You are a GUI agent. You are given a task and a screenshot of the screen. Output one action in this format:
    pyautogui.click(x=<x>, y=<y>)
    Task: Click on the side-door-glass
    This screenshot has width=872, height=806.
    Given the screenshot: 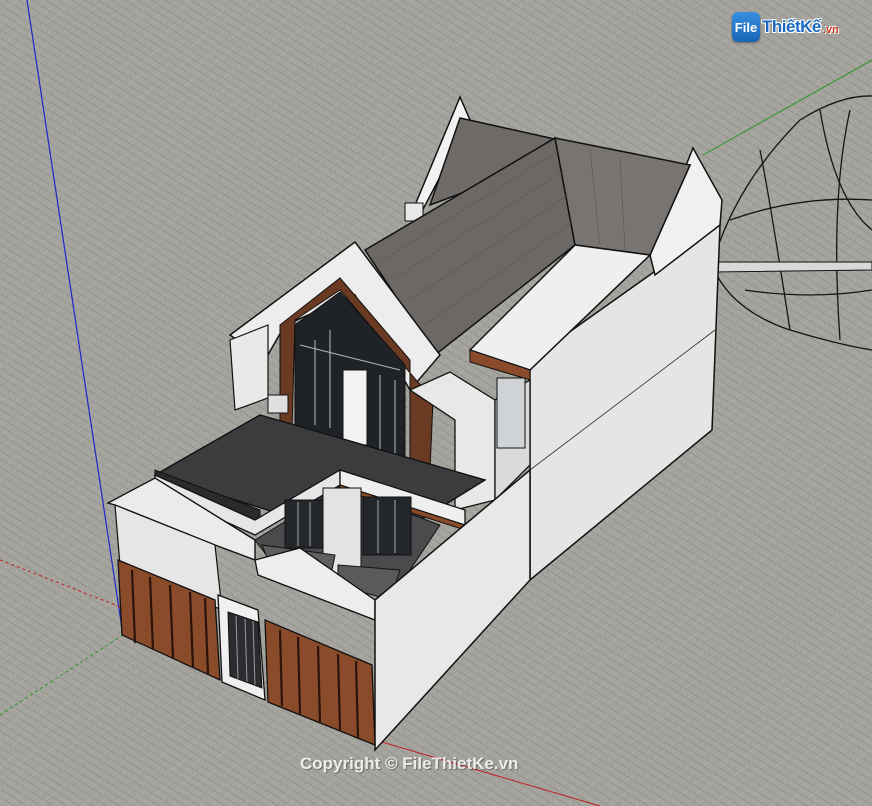 What is the action you would take?
    pyautogui.click(x=511, y=413)
    